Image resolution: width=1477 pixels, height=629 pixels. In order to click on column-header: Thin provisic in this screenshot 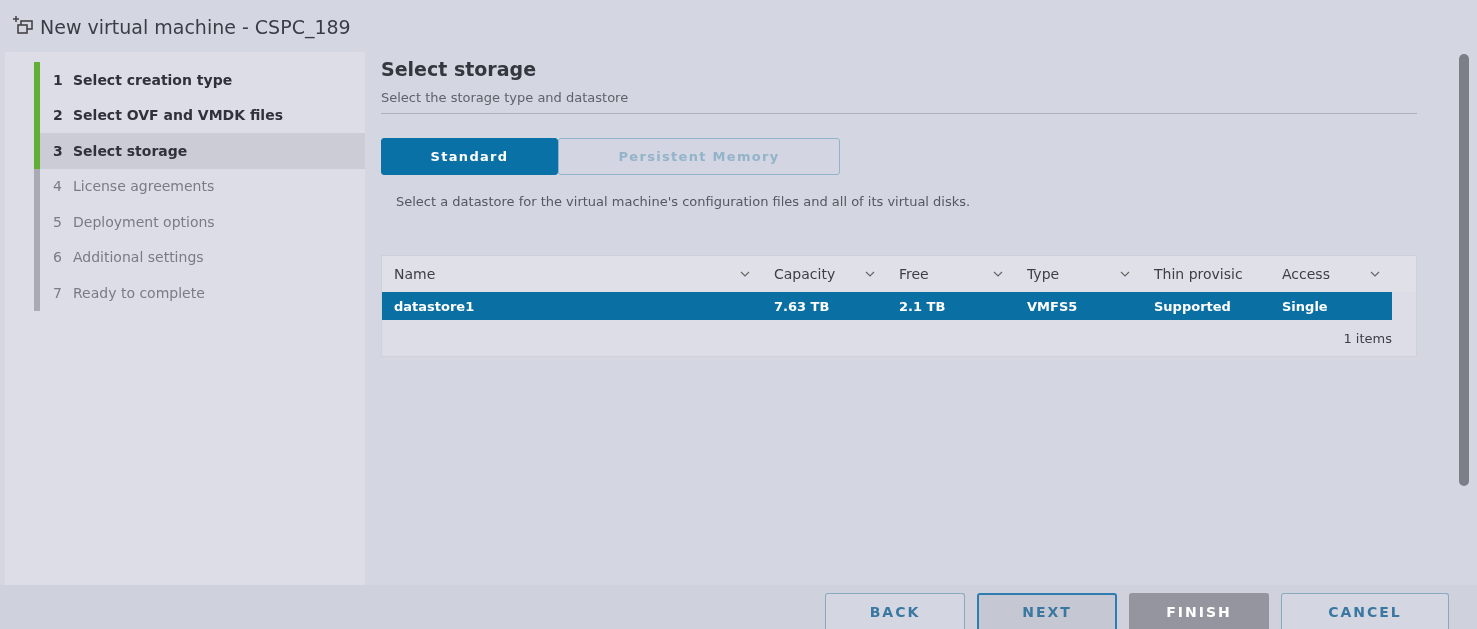, I will do `click(1206, 274)`.